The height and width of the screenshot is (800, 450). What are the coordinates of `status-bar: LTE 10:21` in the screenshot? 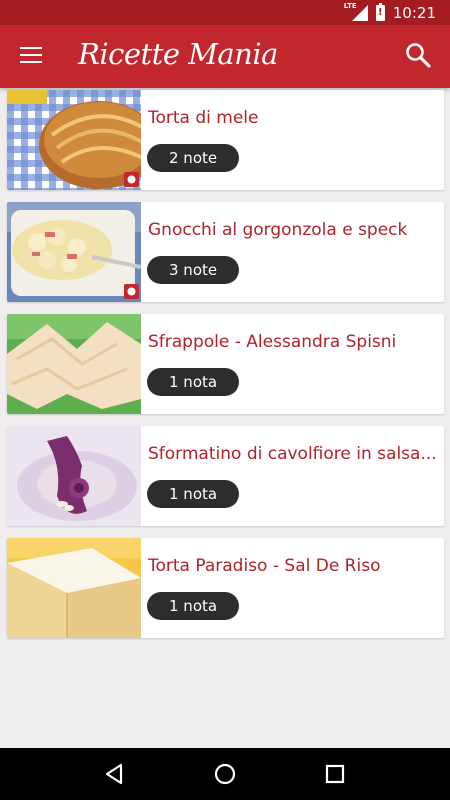 It's located at (225, 12).